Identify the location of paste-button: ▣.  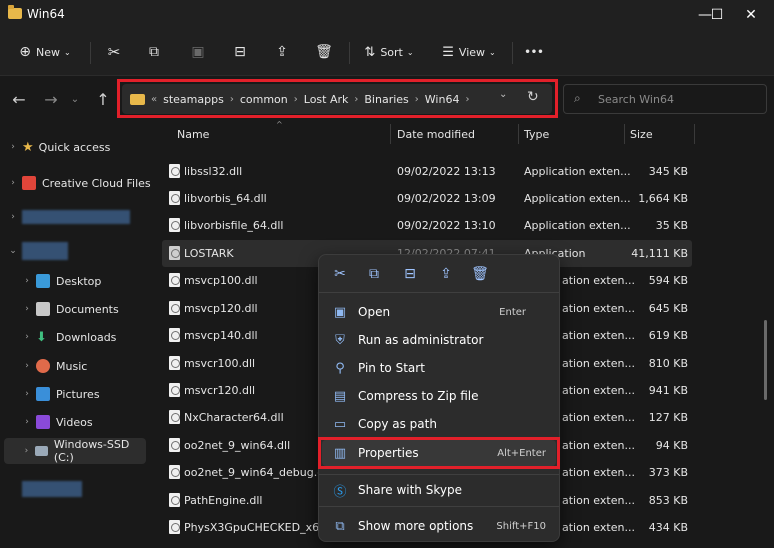
(198, 52).